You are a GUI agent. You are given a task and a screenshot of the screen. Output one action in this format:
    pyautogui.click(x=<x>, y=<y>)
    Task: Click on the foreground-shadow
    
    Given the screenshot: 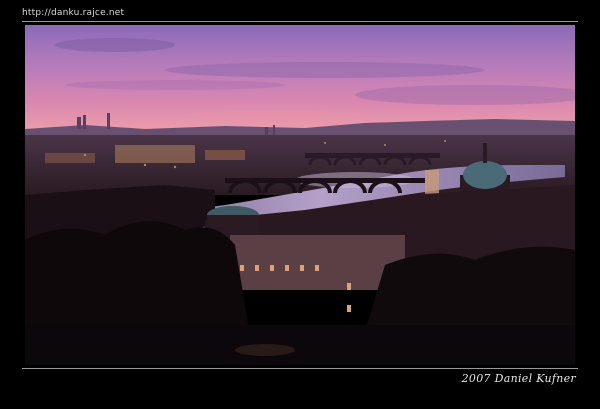 What is the action you would take?
    pyautogui.click(x=300, y=345)
    